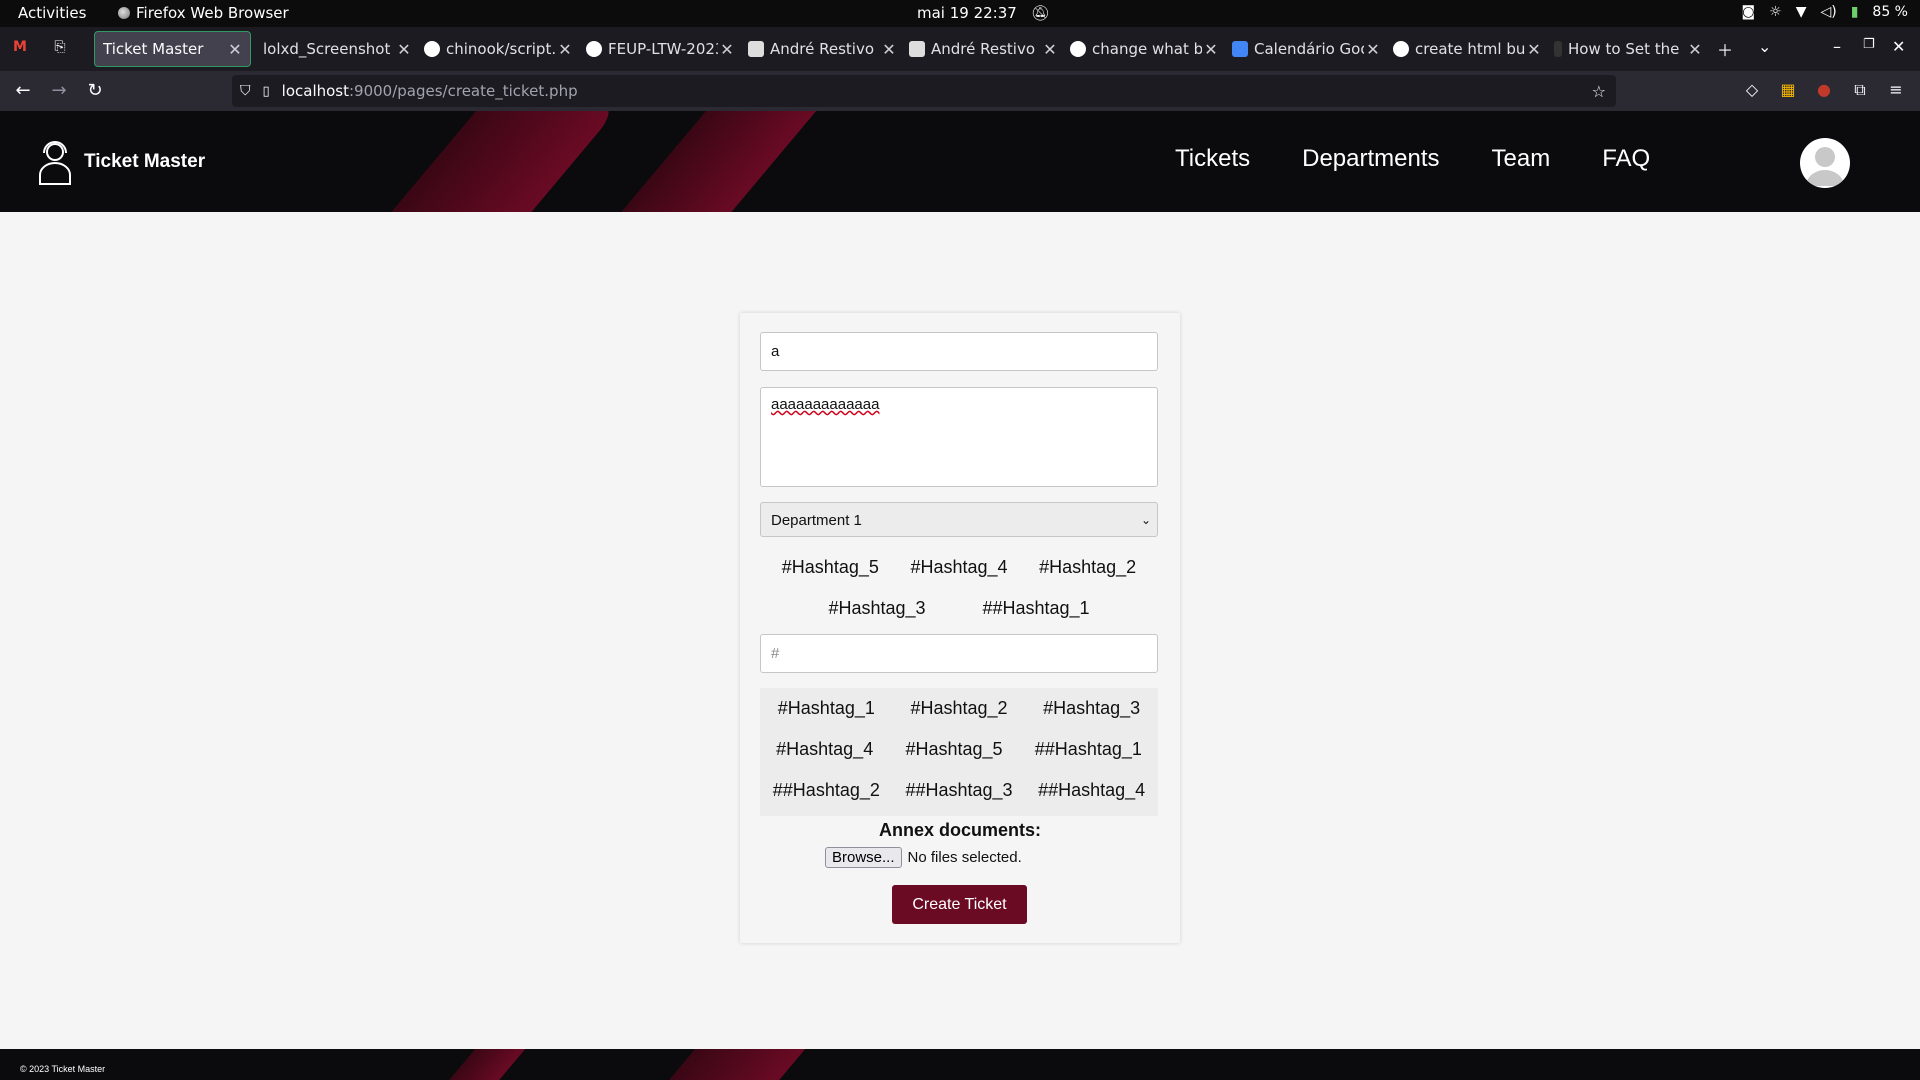 The height and width of the screenshot is (1080, 1920). I want to click on hashtag-suggestion: ##Hashtag_1, so click(1088, 749).